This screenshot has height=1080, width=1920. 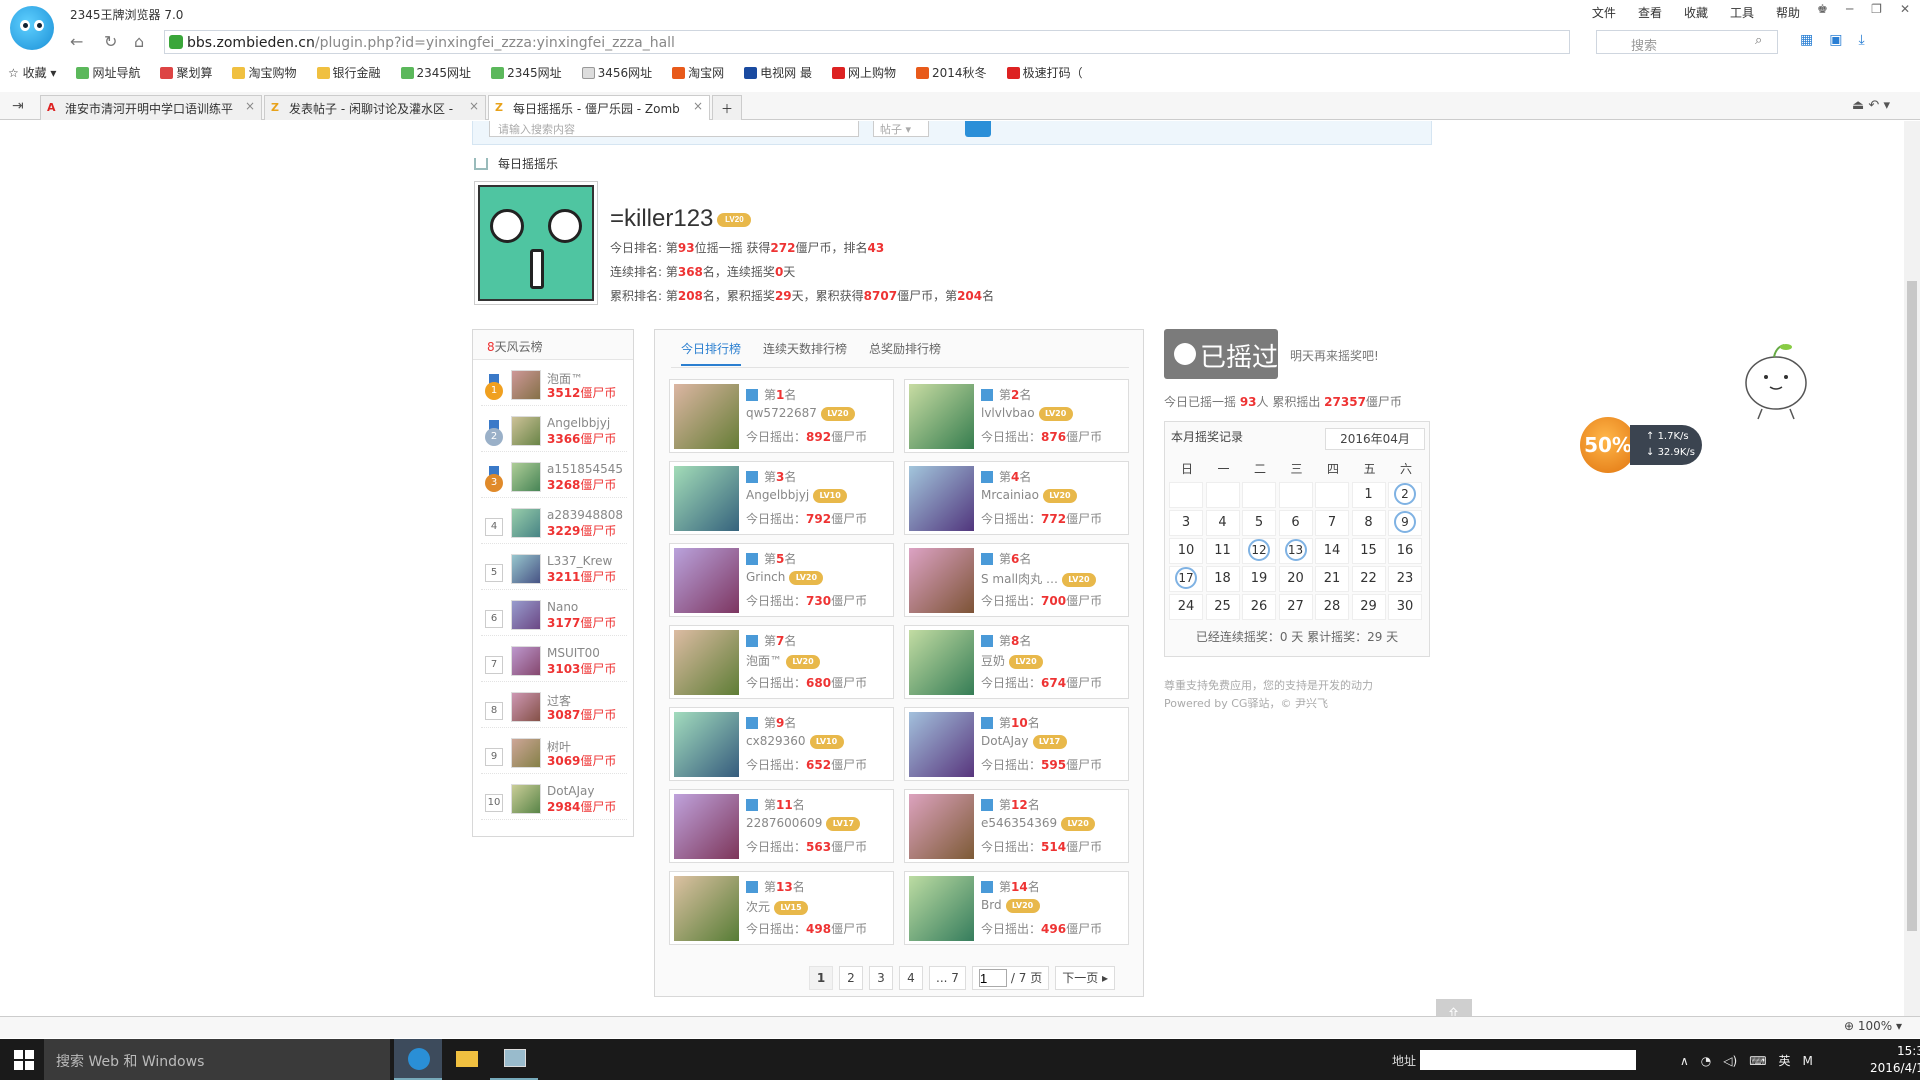 What do you see at coordinates (1454, 1007) in the screenshot?
I see `back-to-top-button: ⇧` at bounding box center [1454, 1007].